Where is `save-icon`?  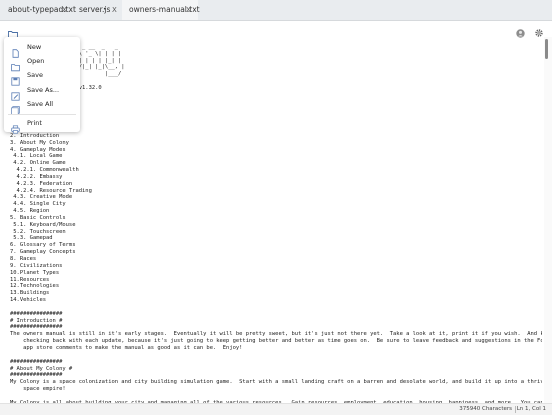 save-icon is located at coordinates (15, 78).